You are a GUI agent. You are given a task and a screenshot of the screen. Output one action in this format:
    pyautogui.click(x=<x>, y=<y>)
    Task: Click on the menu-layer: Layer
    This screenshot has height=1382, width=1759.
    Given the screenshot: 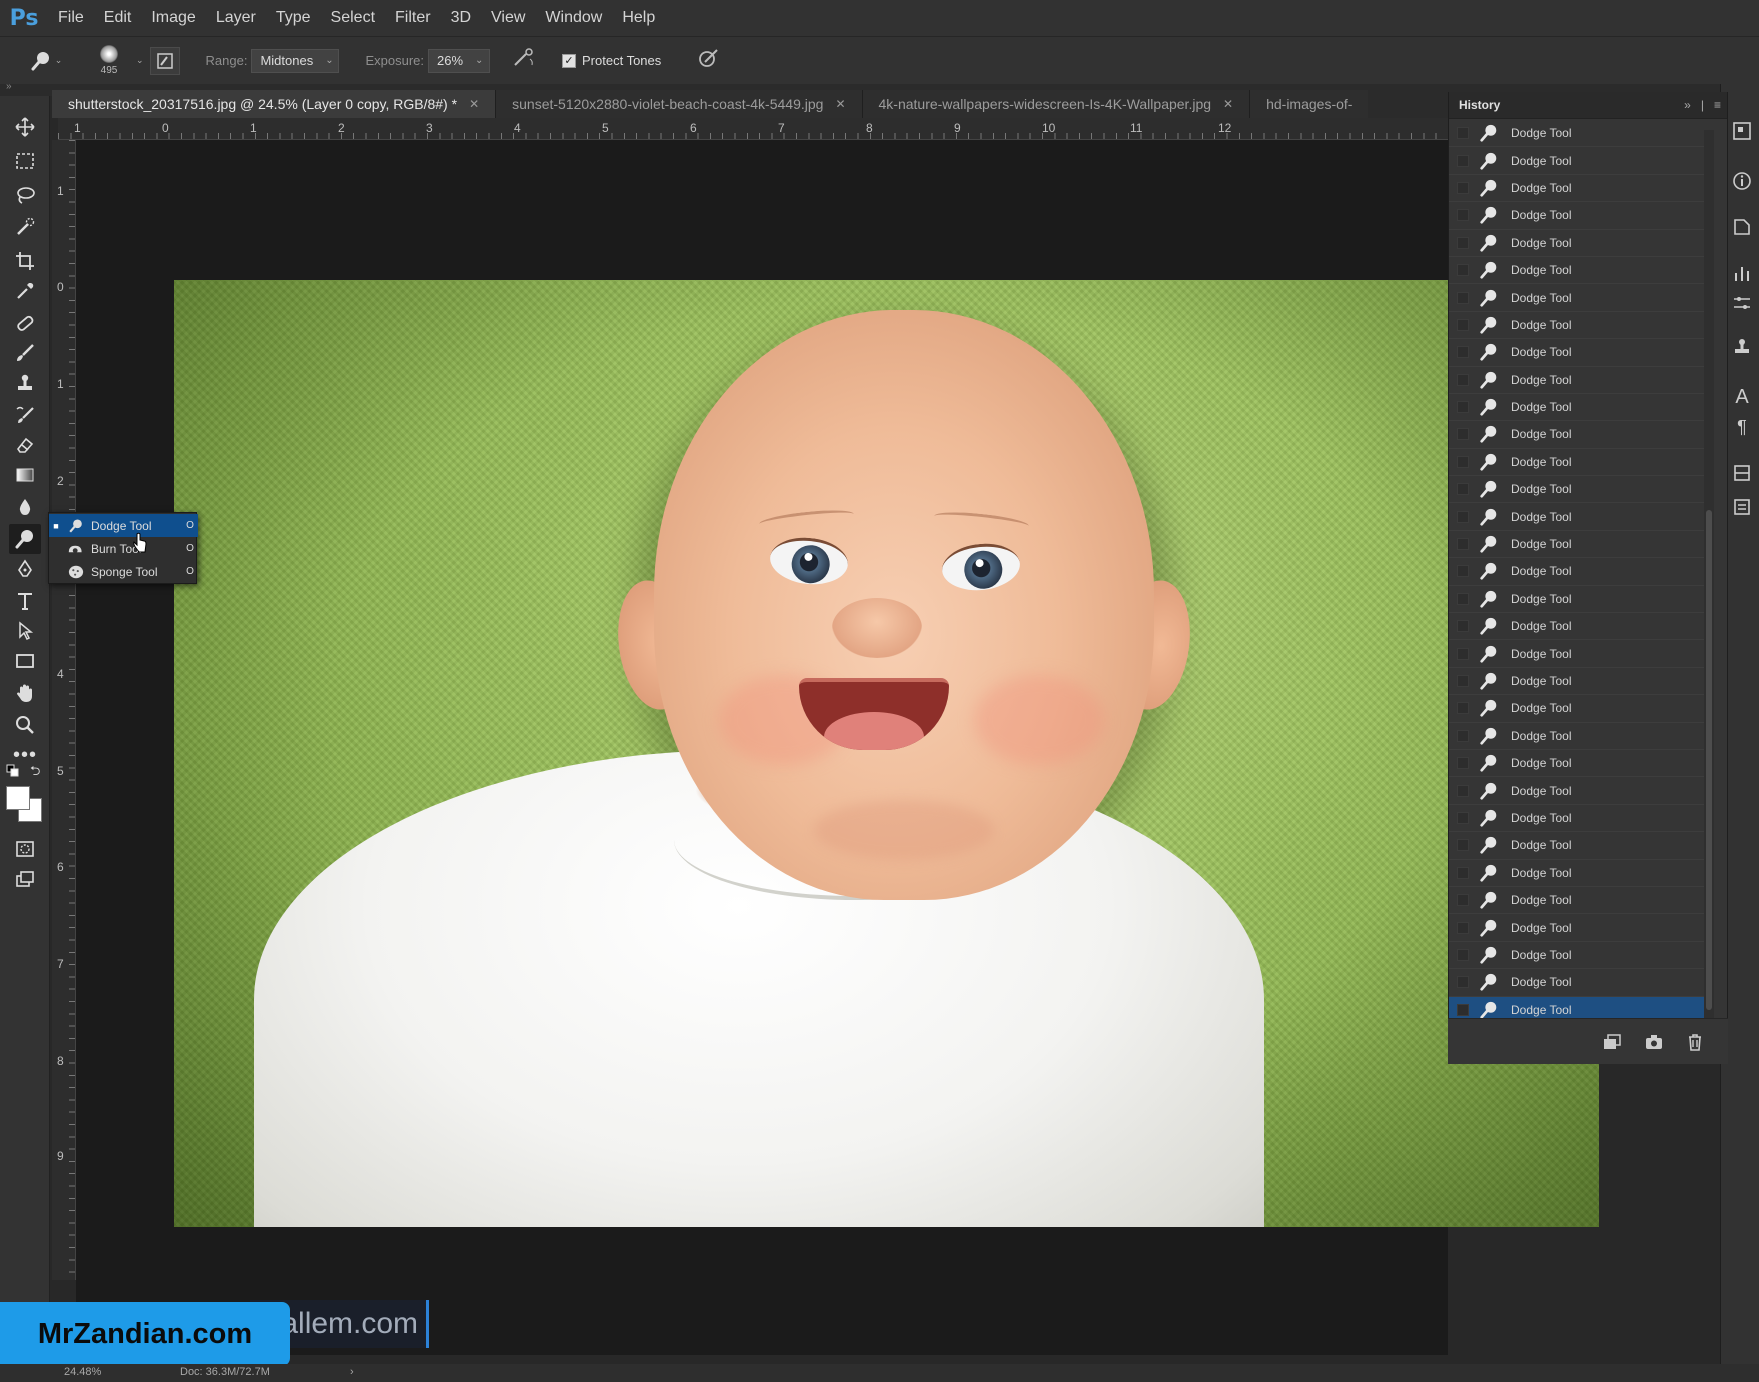 What is the action you would take?
    pyautogui.click(x=236, y=18)
    